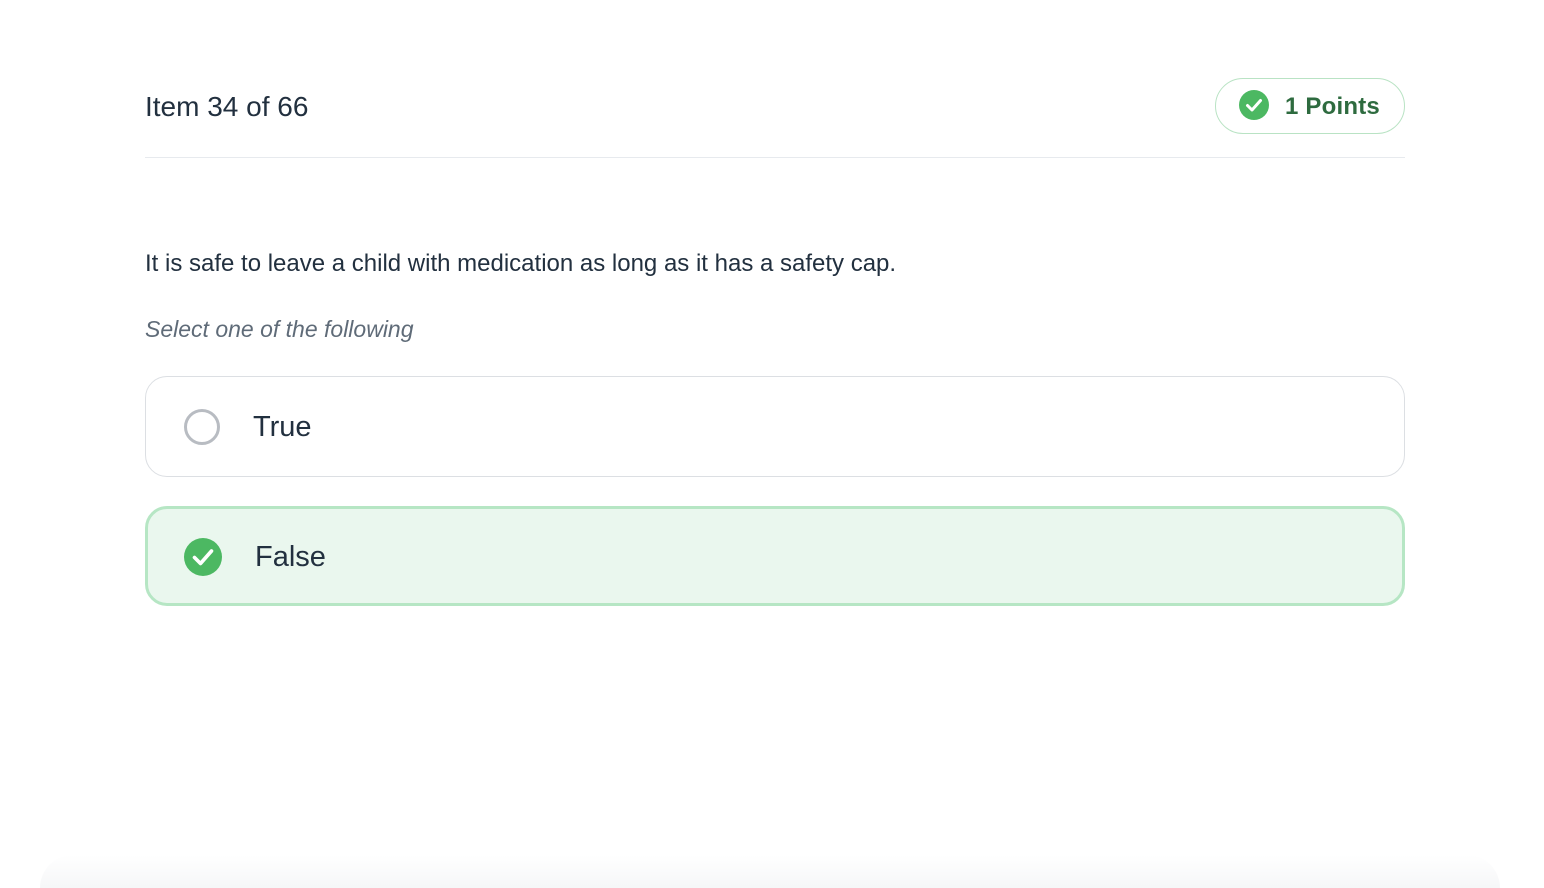  I want to click on header-divider, so click(775, 157).